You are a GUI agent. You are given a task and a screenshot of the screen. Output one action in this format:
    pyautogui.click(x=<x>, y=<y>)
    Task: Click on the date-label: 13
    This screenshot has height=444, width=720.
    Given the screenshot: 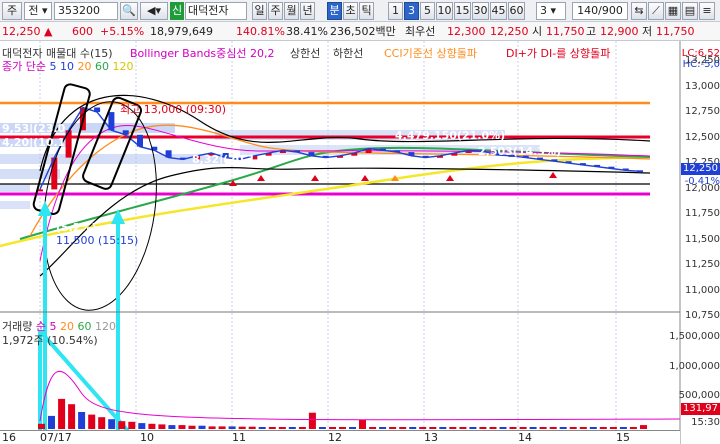 What is the action you would take?
    pyautogui.click(x=431, y=437)
    